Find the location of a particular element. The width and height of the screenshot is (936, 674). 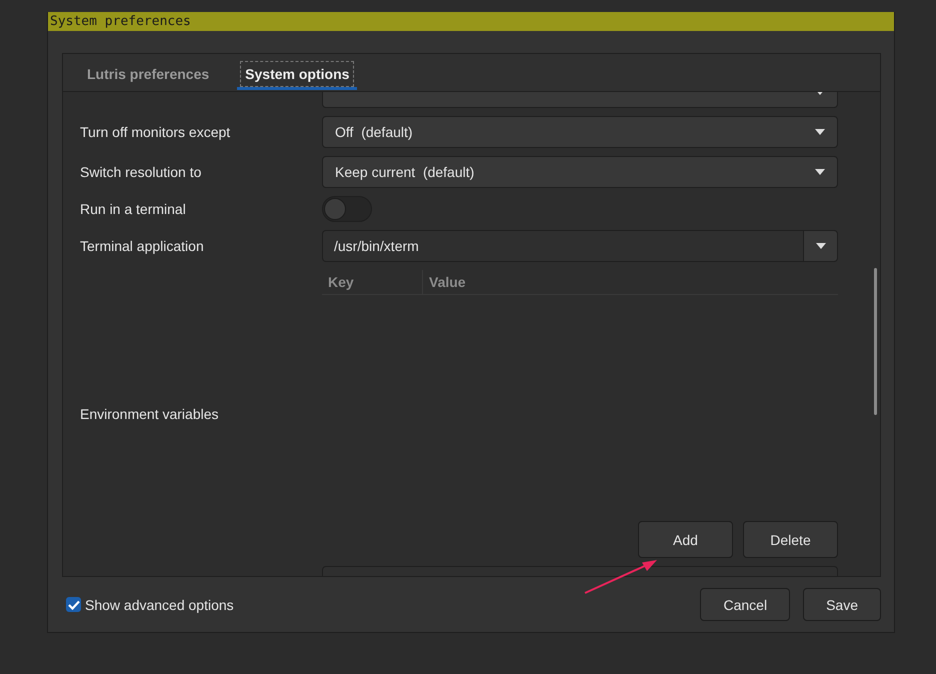

option-label: Terminal application is located at coordinates (142, 246).